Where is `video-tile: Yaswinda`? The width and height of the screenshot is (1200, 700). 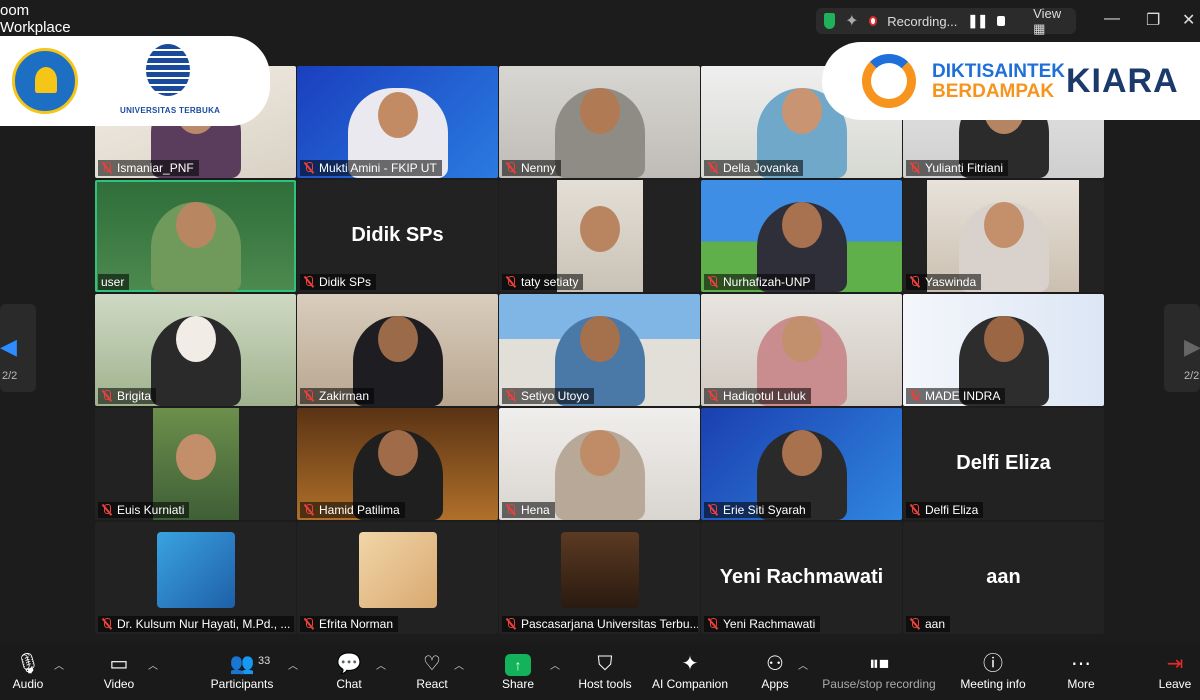 video-tile: Yaswinda is located at coordinates (1003, 236).